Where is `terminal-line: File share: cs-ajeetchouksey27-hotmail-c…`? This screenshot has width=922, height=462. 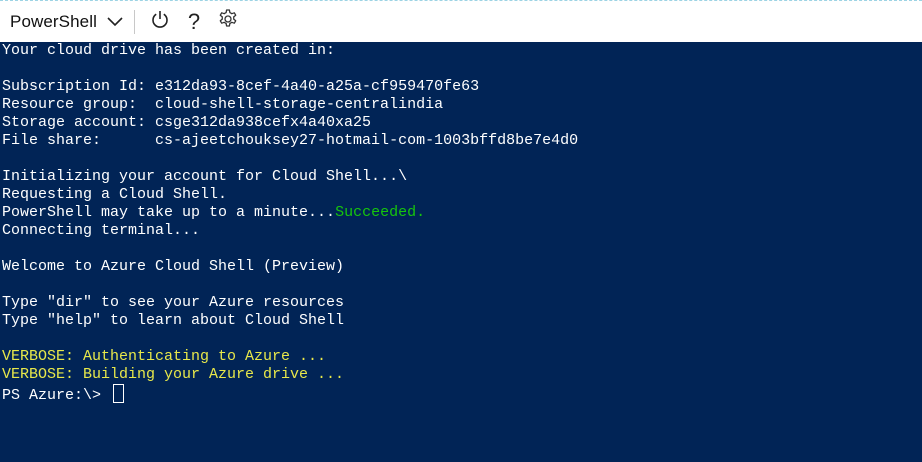
terminal-line: File share: cs-ajeetchouksey27-hotmail-c… is located at coordinates (290, 140).